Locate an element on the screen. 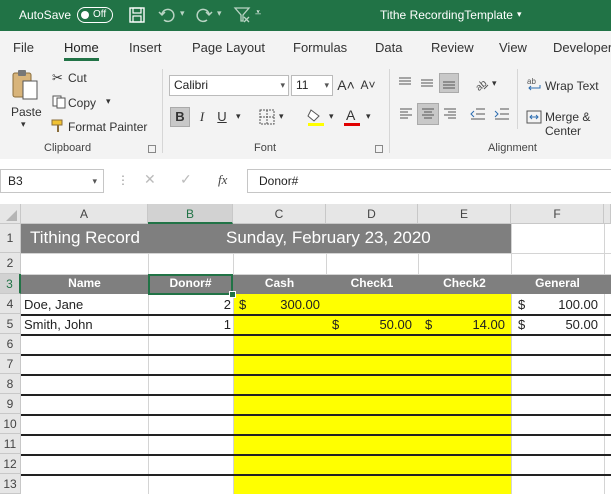 The height and width of the screenshot is (494, 611). row-header-5: 5 is located at coordinates (10, 324).